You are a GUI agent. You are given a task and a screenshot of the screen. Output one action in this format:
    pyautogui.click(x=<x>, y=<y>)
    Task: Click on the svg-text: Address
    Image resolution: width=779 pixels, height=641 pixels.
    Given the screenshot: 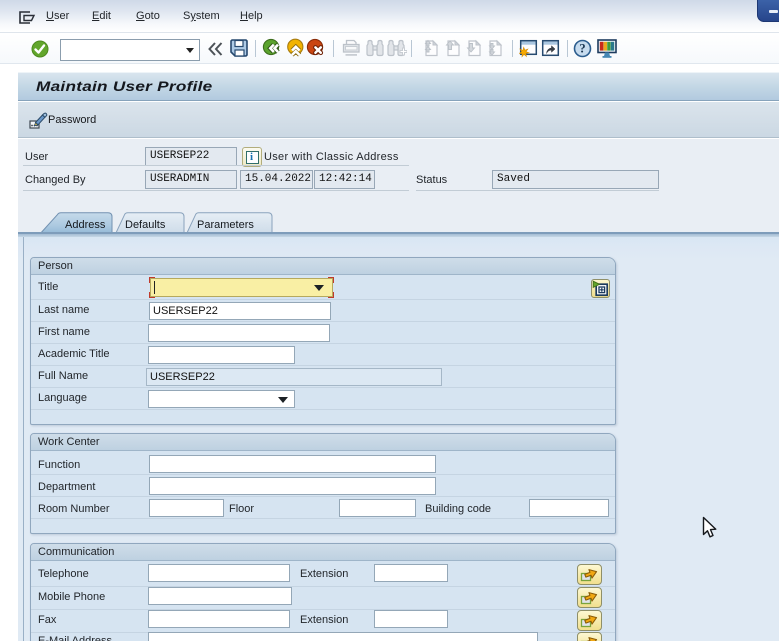 What is the action you would take?
    pyautogui.click(x=85, y=225)
    